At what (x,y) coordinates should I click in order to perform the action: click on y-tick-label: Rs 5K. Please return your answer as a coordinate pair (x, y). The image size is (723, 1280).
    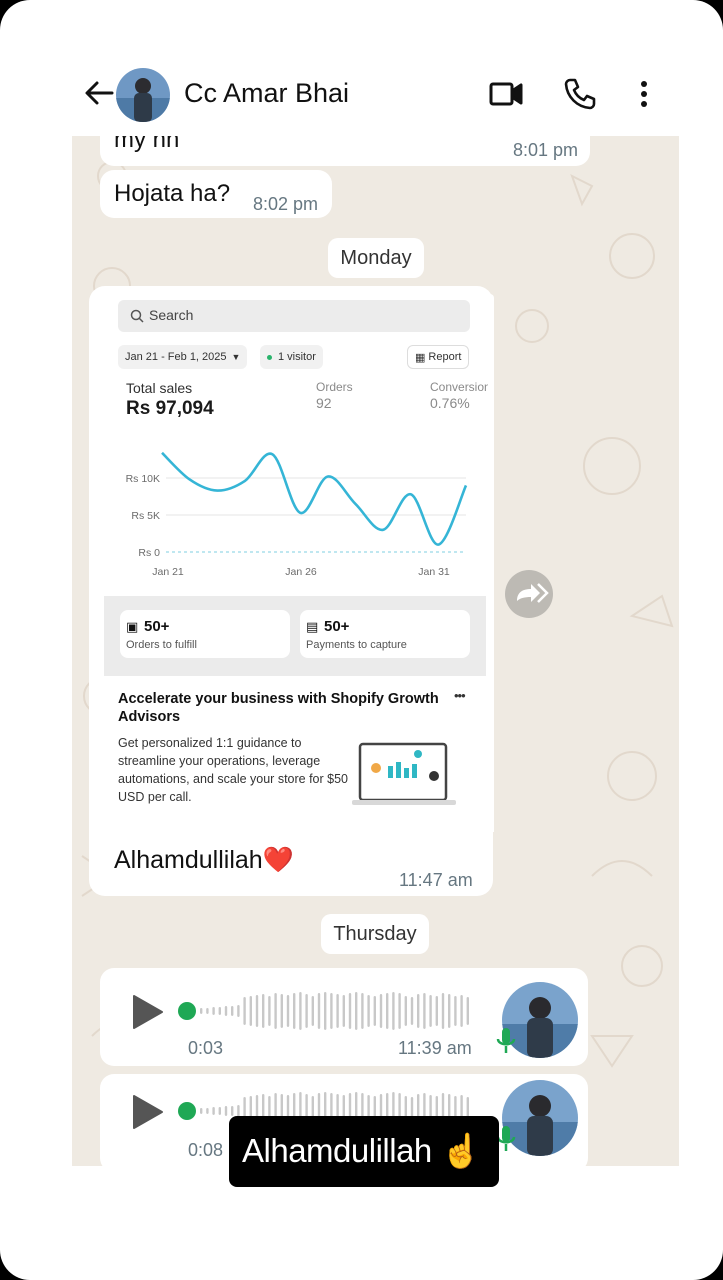
    Looking at the image, I should click on (145, 516).